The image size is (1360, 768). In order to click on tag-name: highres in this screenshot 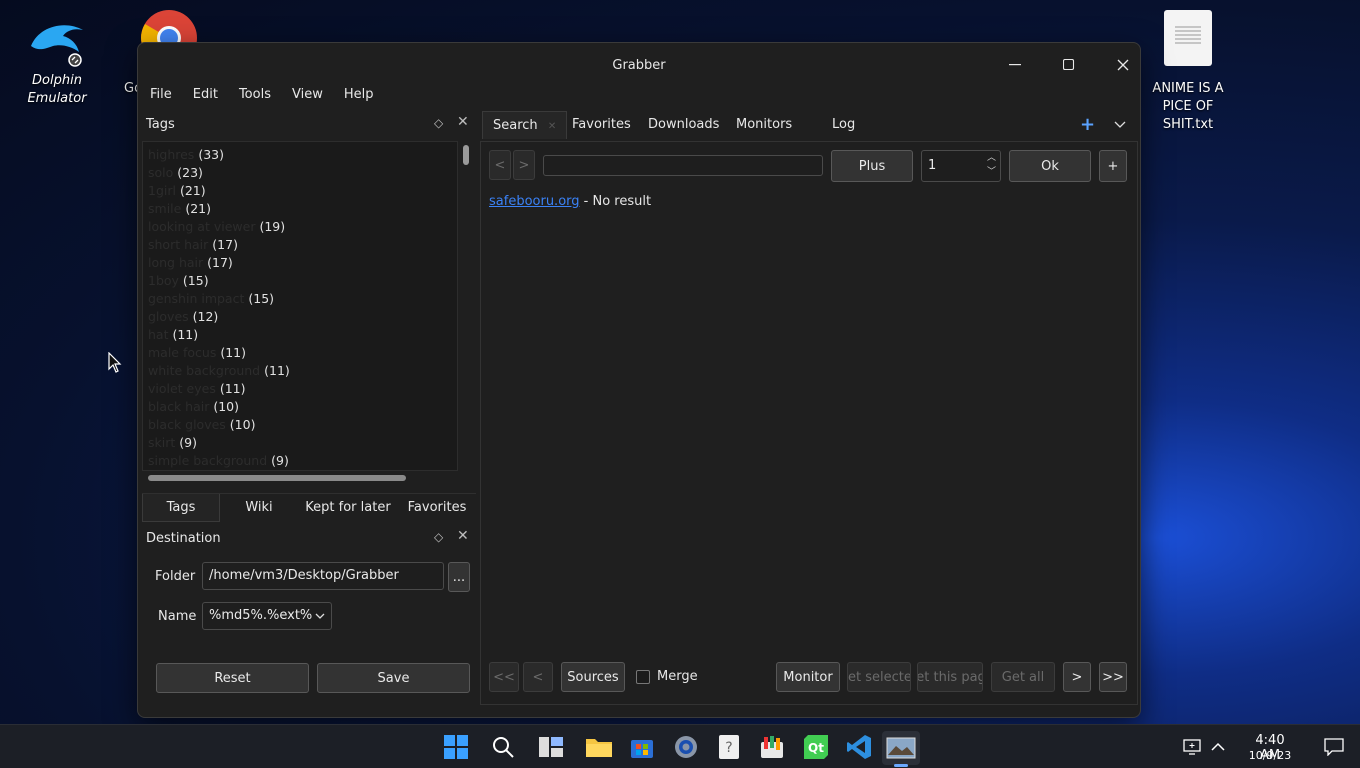, I will do `click(171, 154)`.